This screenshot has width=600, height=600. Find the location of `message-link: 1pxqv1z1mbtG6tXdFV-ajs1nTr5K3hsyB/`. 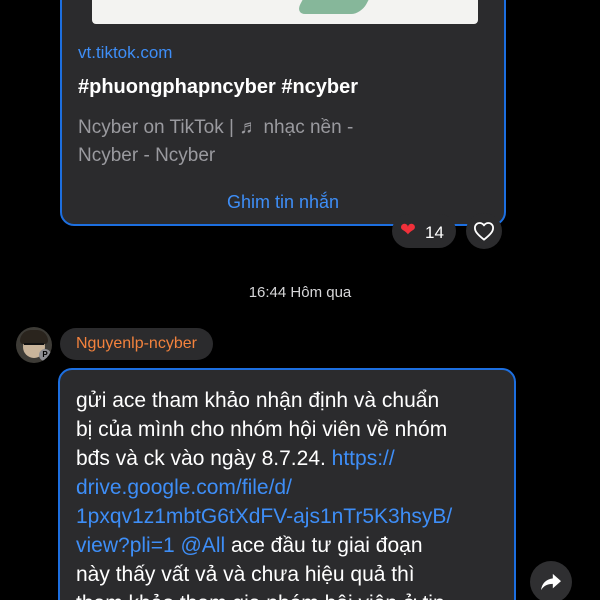

message-link: 1pxqv1z1mbtG6tXdFV-ajs1nTr5K3hsyB/ is located at coordinates (291, 516).